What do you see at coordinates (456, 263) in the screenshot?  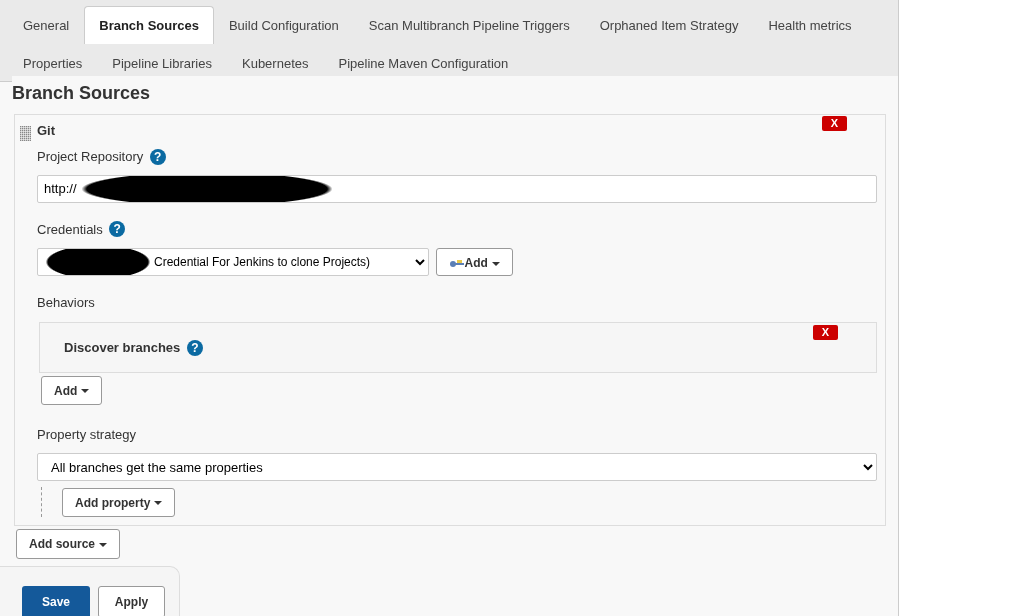 I see `key-icon` at bounding box center [456, 263].